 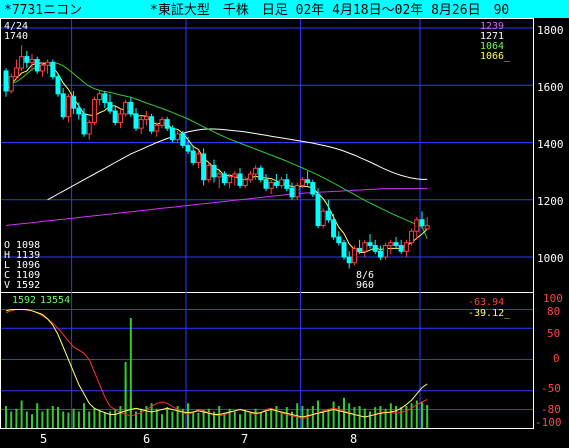 What do you see at coordinates (550, 201) in the screenshot?
I see `price-tick: 1200` at bounding box center [550, 201].